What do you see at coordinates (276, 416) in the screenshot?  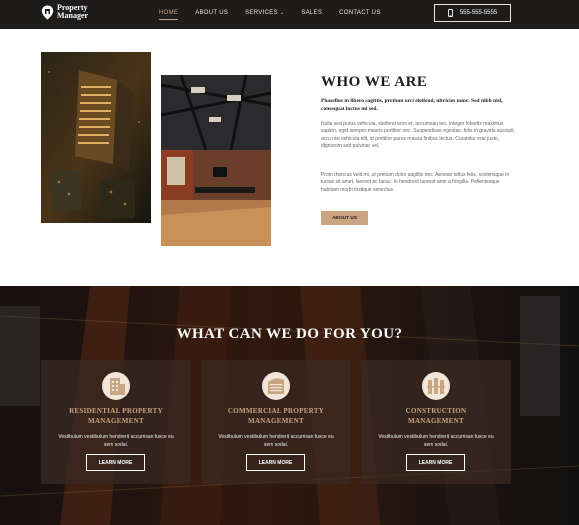 I see `card-title: COMMERCIAL PROPERTY MANAGEMENT` at bounding box center [276, 416].